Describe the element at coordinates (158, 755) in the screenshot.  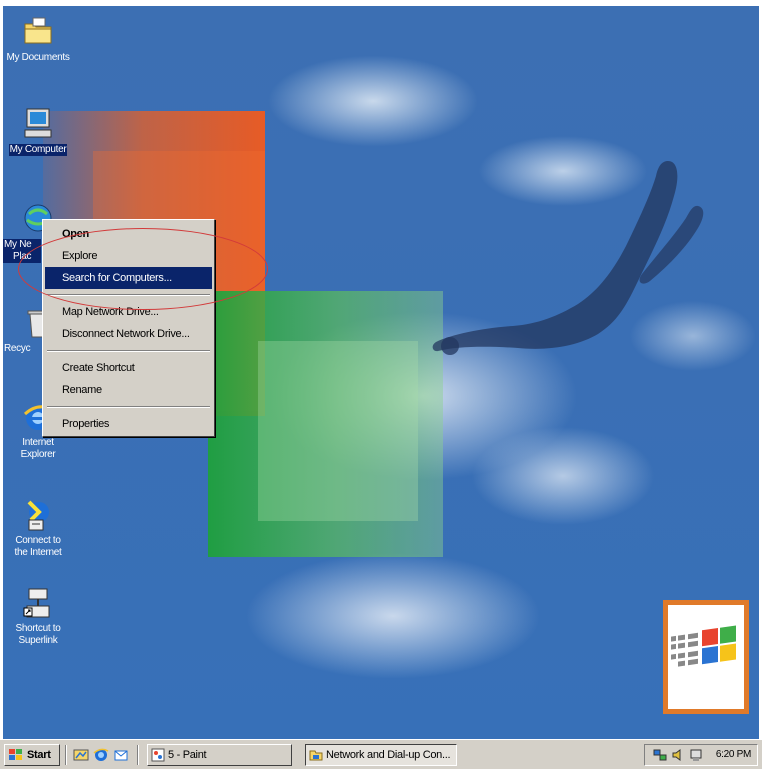
I see `paint-icon` at that location.